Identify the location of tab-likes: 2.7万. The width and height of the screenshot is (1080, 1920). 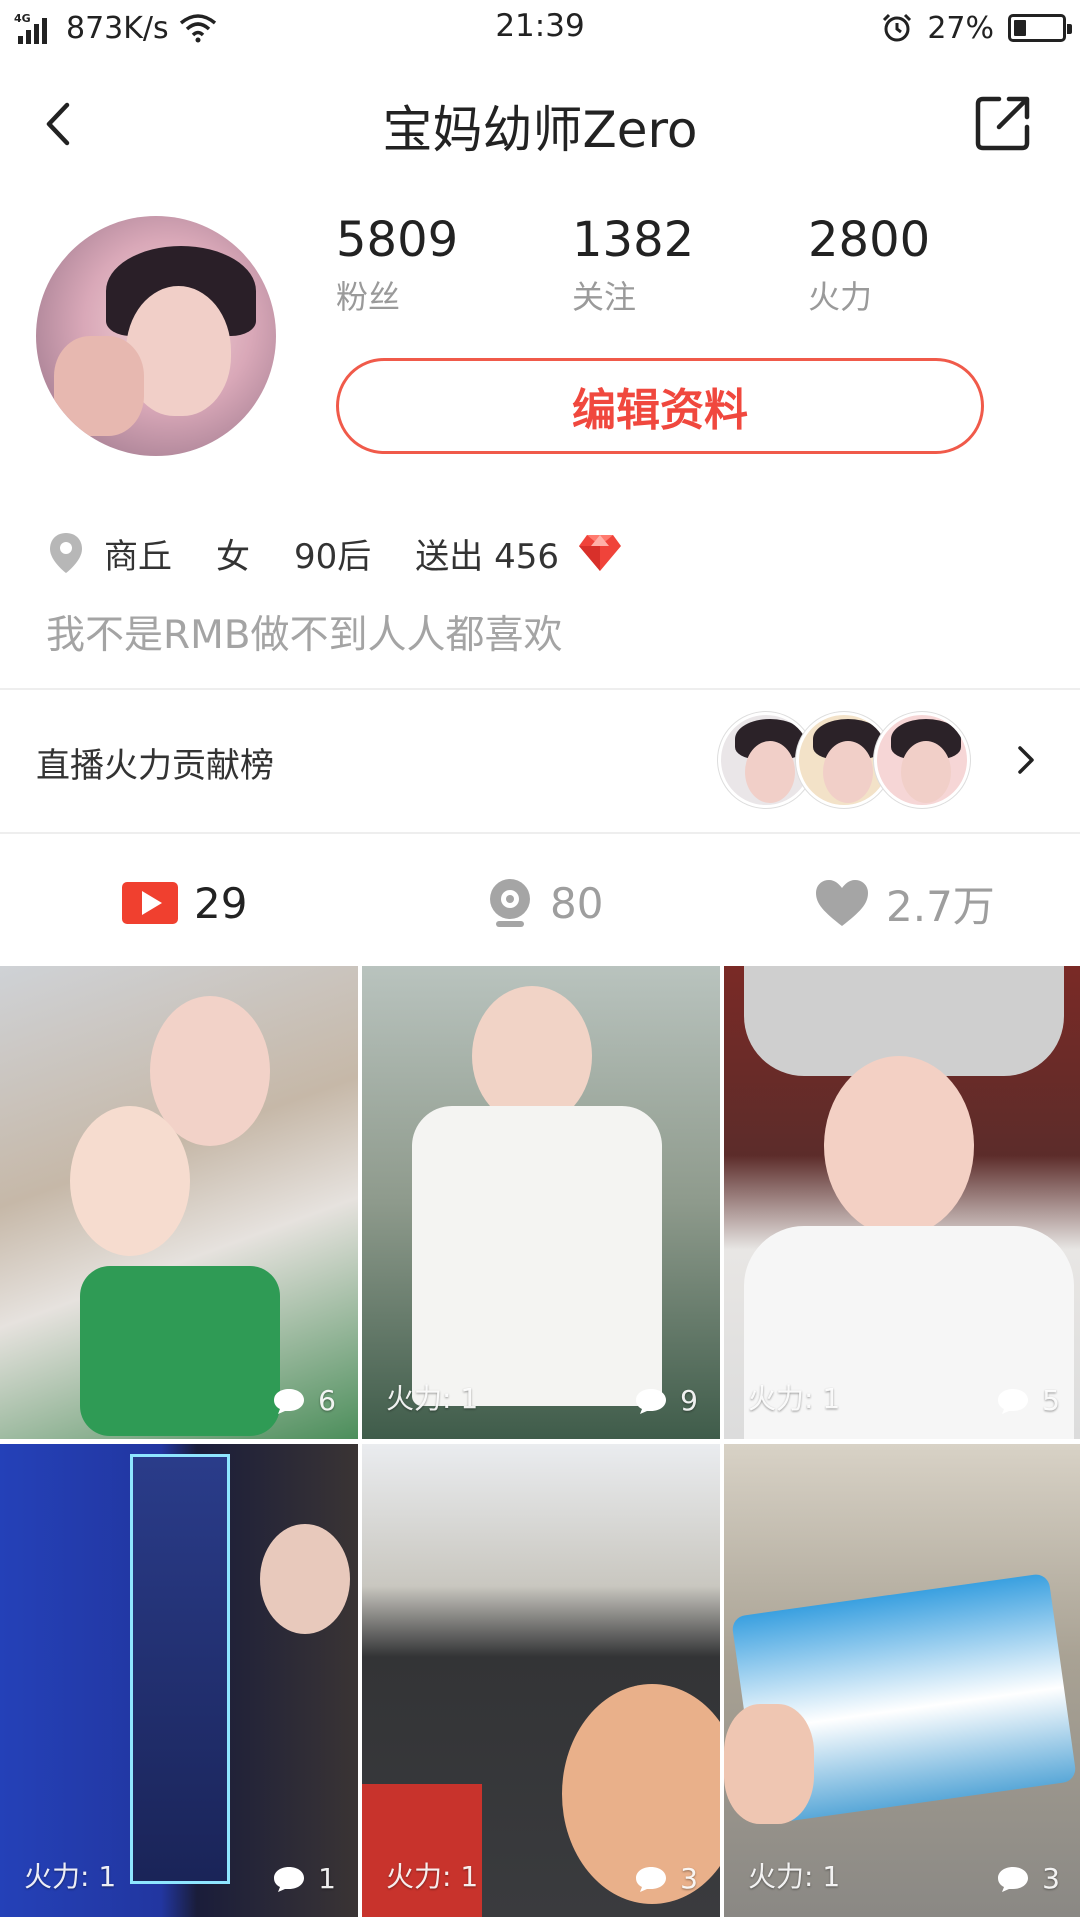
(904, 903).